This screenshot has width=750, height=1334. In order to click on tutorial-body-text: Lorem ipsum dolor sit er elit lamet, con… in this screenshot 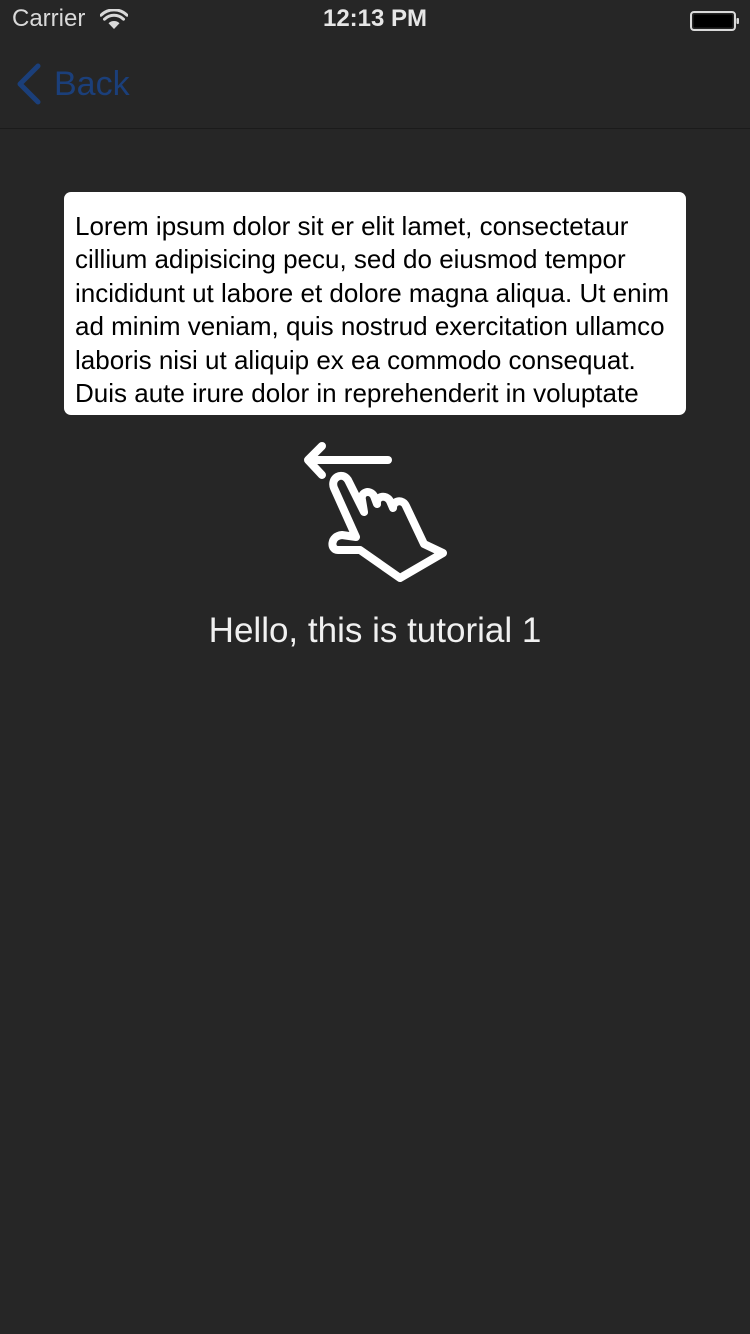, I will do `click(372, 313)`.